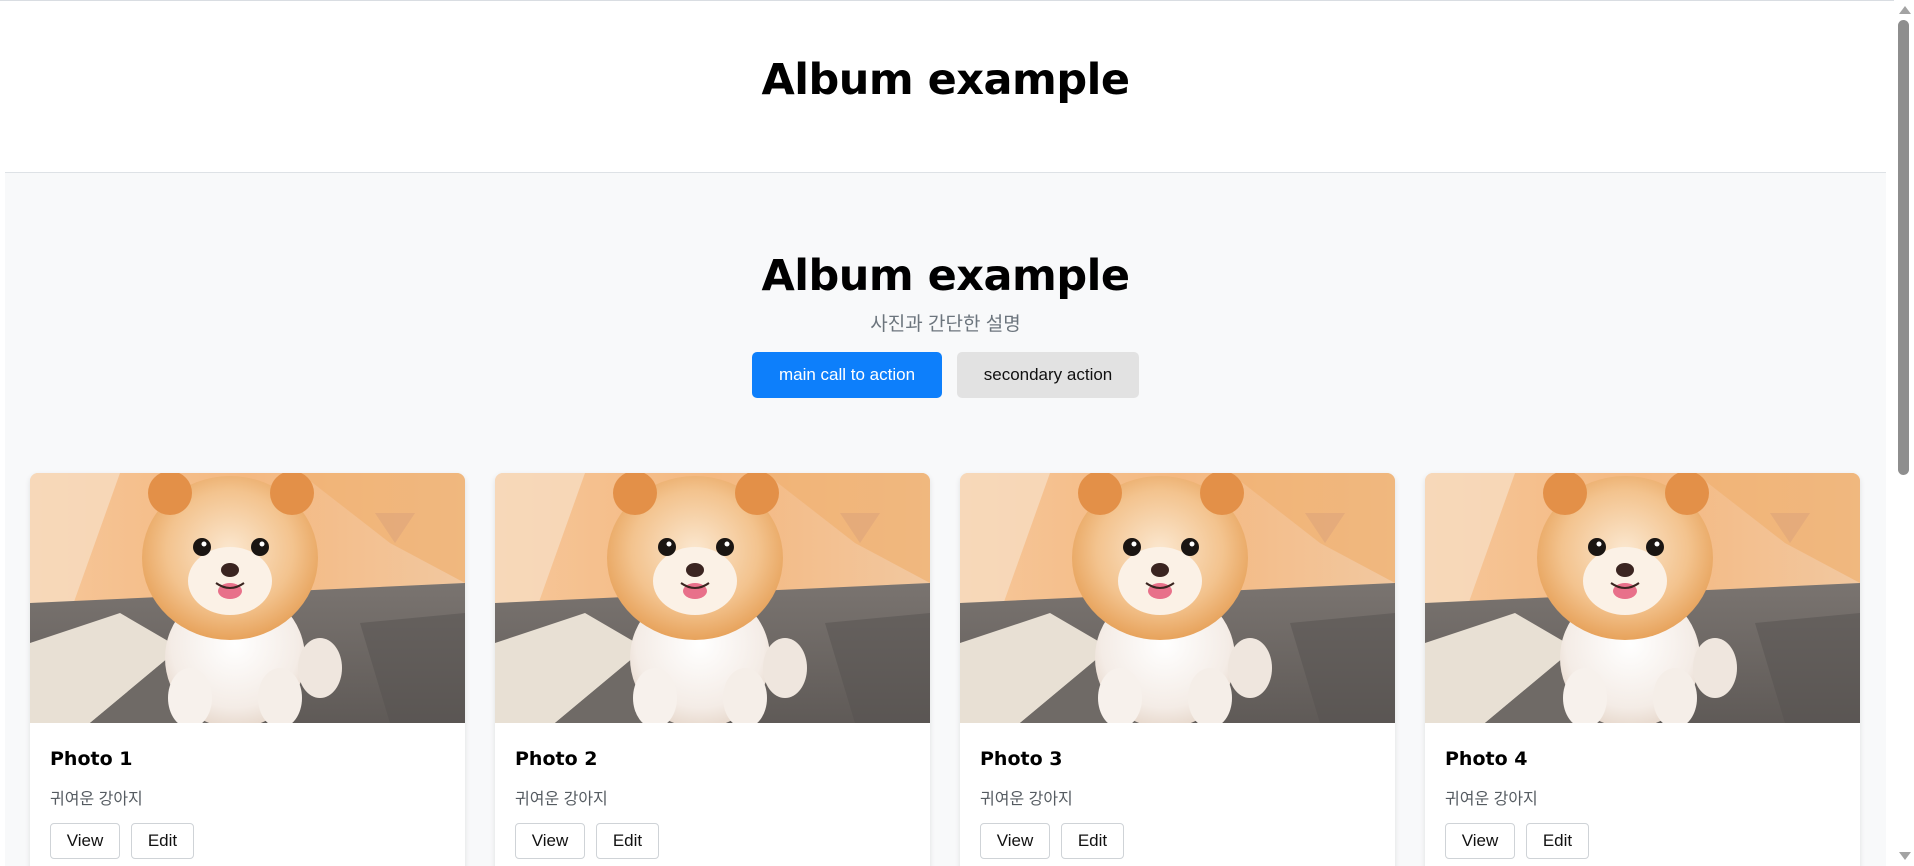 This screenshot has height=866, width=1914. Describe the element at coordinates (945, 276) in the screenshot. I see `hero-title: Album example` at that location.